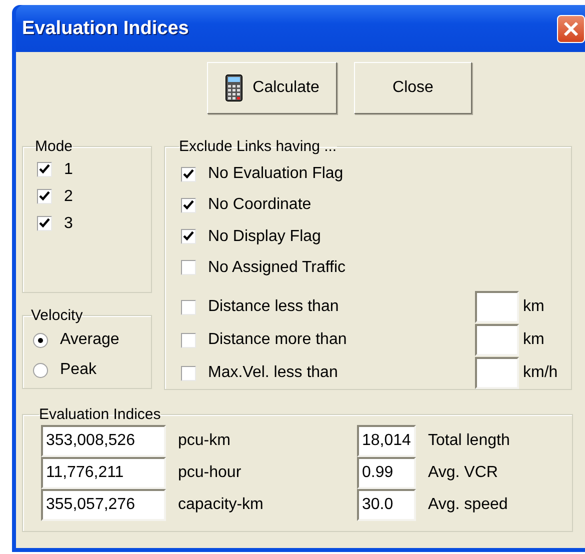  Describe the element at coordinates (272, 88) in the screenshot. I see `calculate-button: Calculate` at that location.